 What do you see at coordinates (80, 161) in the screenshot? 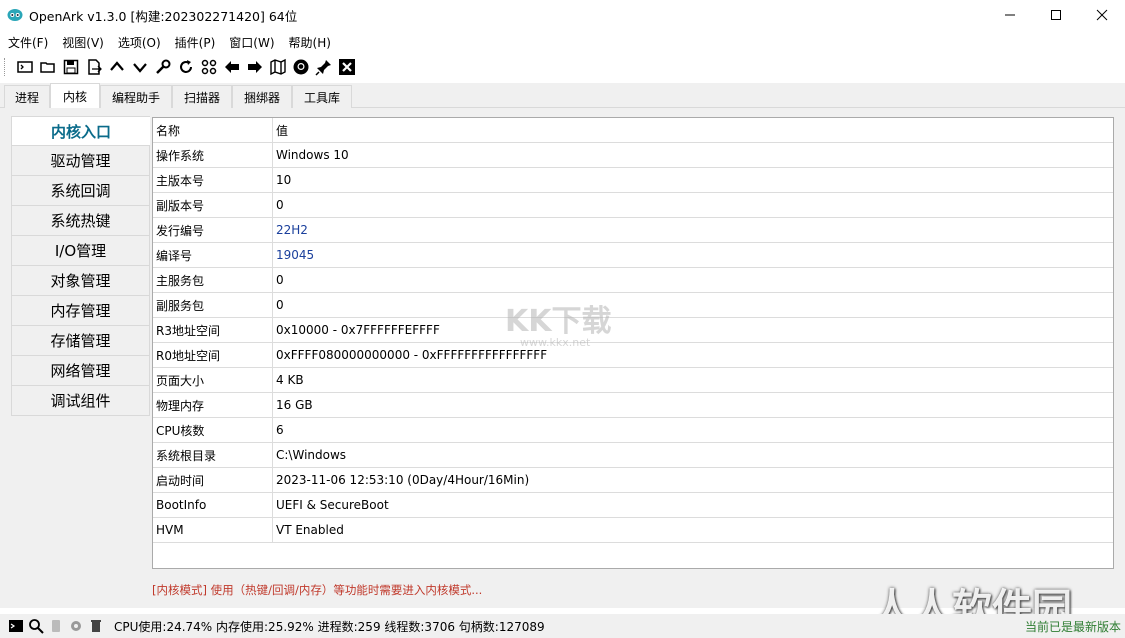
I see `sidebar-item-driver-manager: 驱动管理` at bounding box center [80, 161].